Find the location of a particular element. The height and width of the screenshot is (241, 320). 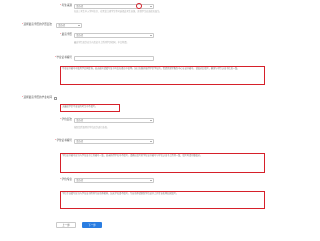

checkbox-field5 is located at coordinates (55, 98).